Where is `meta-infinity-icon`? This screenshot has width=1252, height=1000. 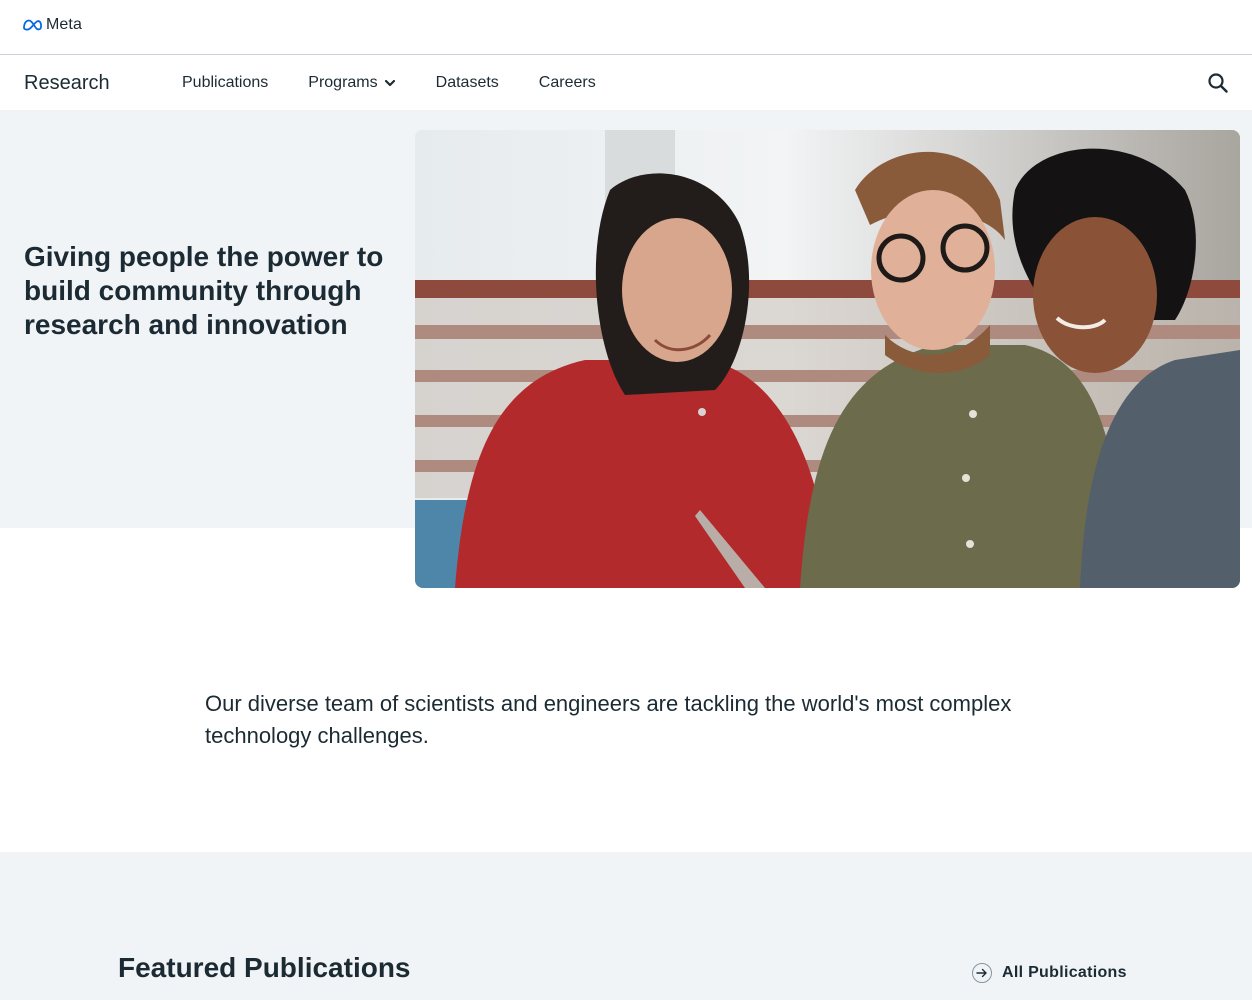 meta-infinity-icon is located at coordinates (32, 25).